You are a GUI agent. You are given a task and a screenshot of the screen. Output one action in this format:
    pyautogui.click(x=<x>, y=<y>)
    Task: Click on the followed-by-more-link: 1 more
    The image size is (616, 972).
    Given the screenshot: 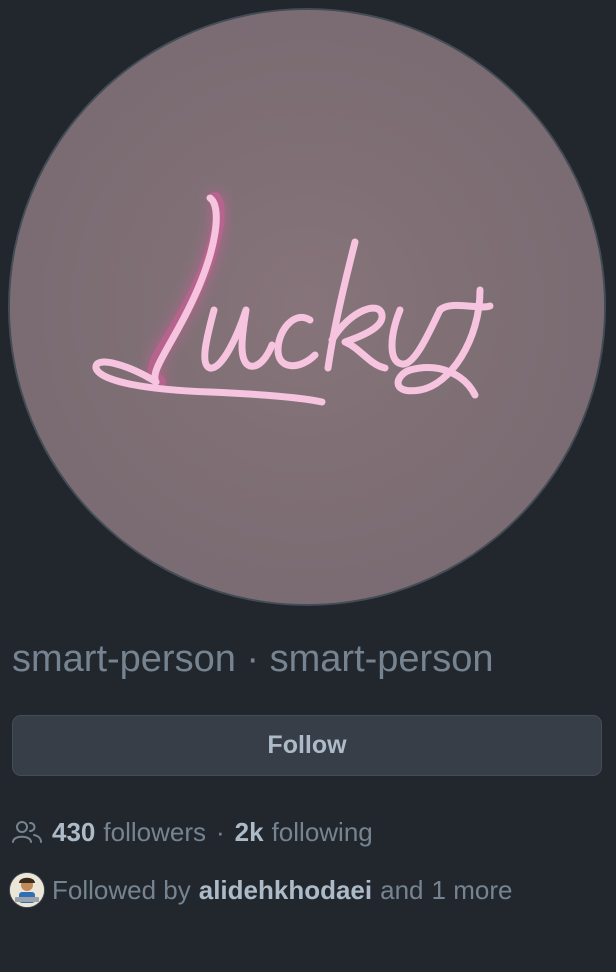 What is the action you would take?
    pyautogui.click(x=472, y=890)
    